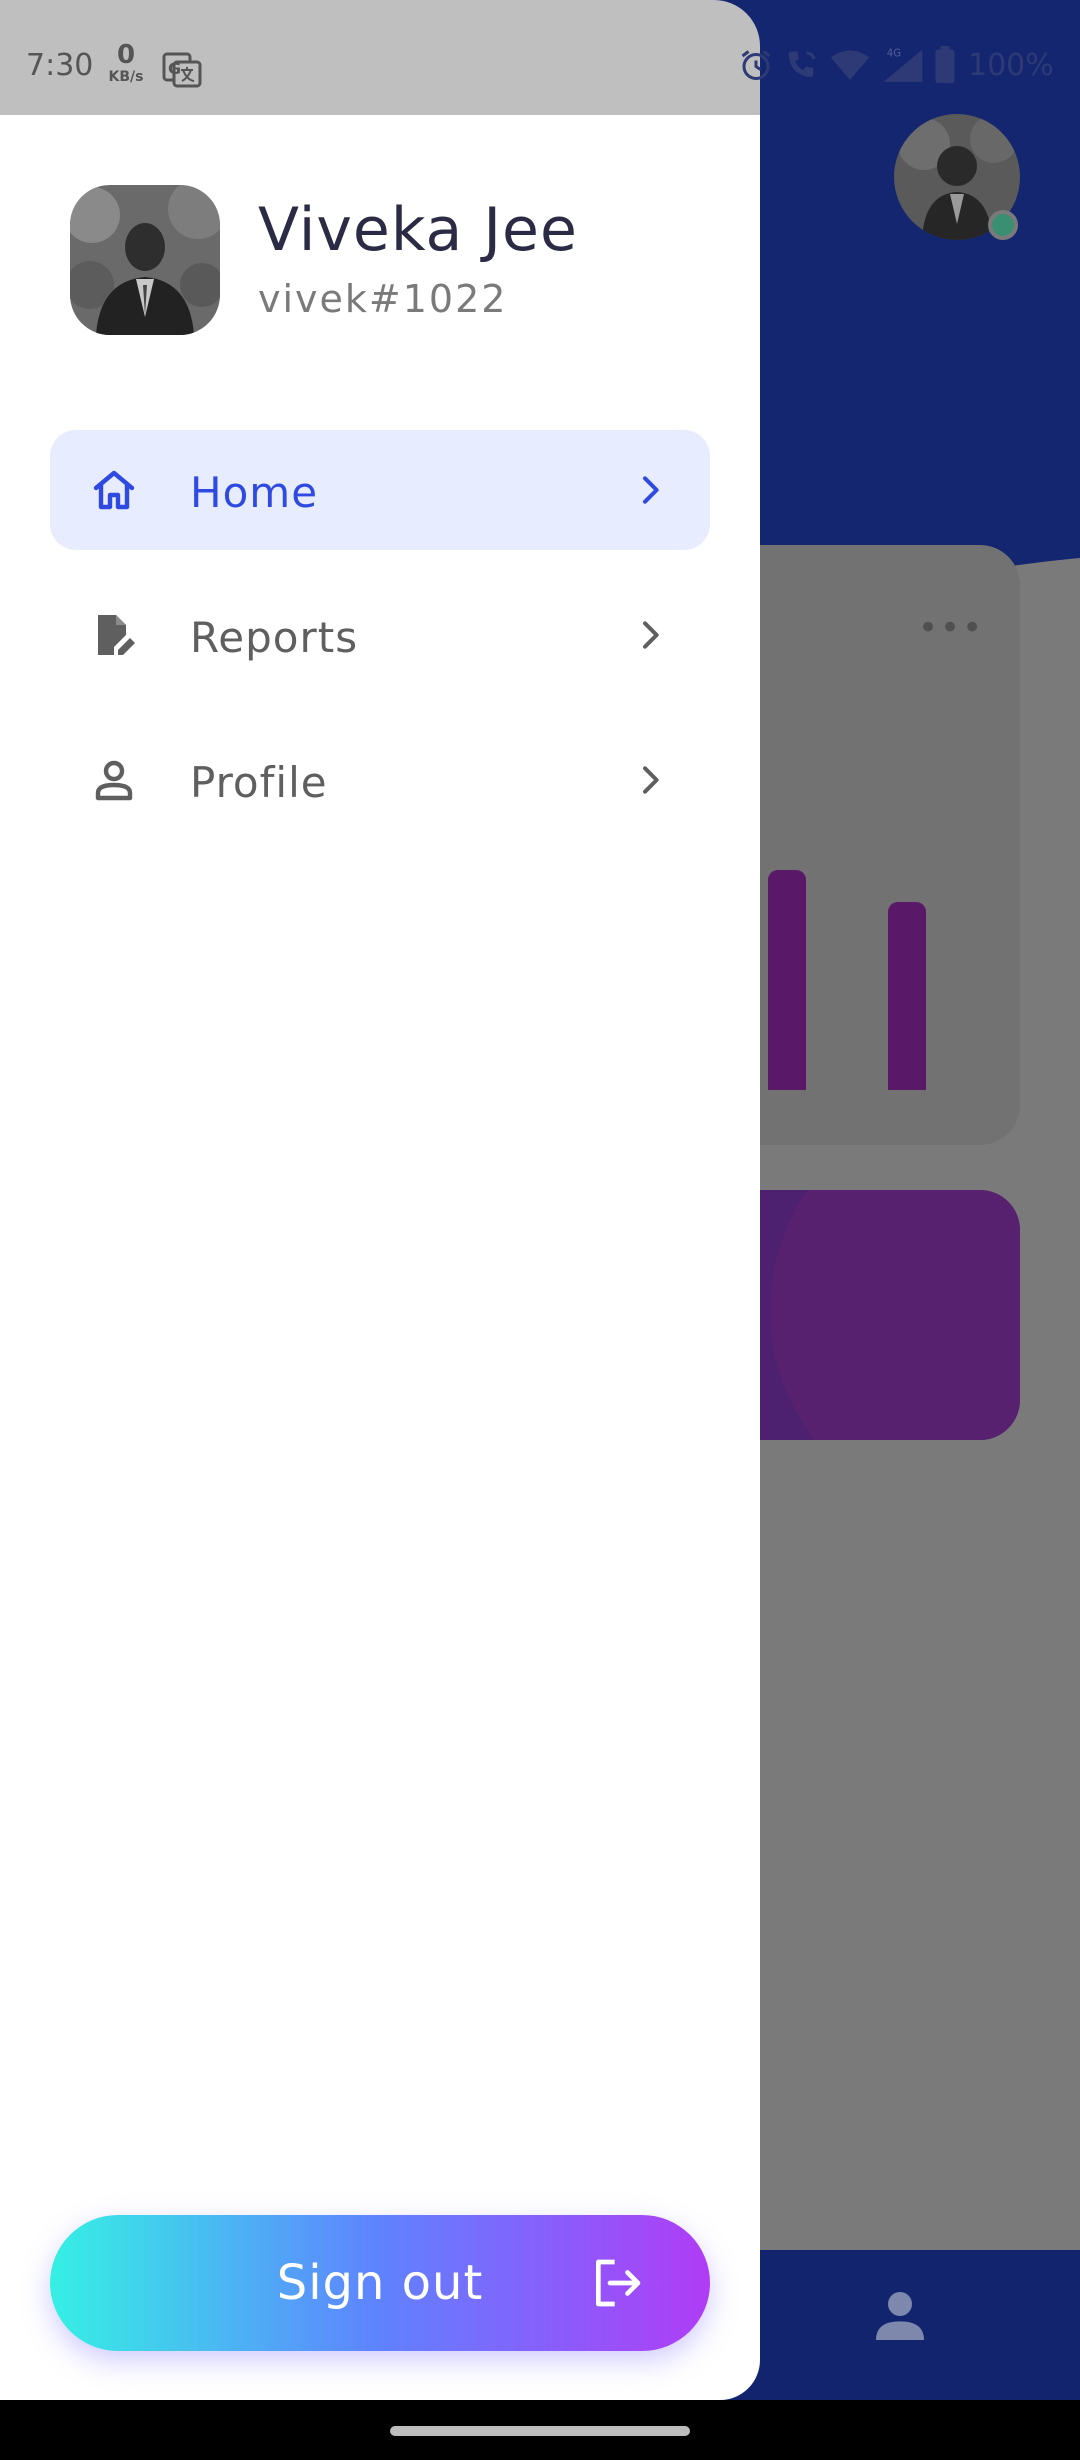  I want to click on promo-card-decoration, so click(895, 1315).